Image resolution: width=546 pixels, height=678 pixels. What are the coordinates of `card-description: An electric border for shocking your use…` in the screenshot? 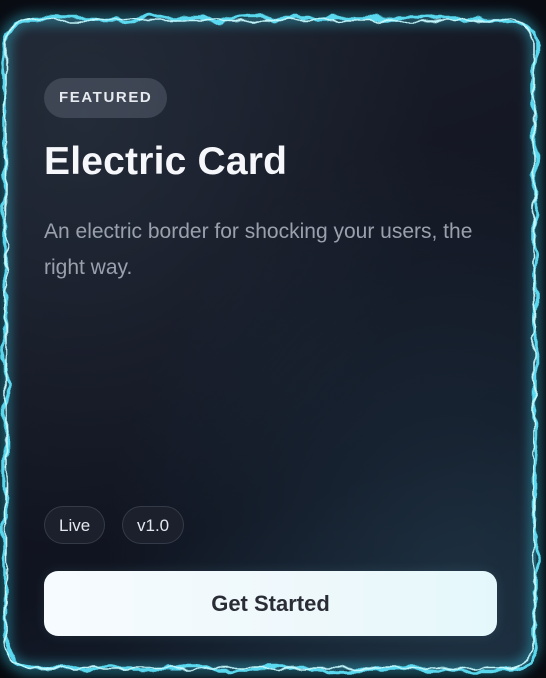 It's located at (258, 249).